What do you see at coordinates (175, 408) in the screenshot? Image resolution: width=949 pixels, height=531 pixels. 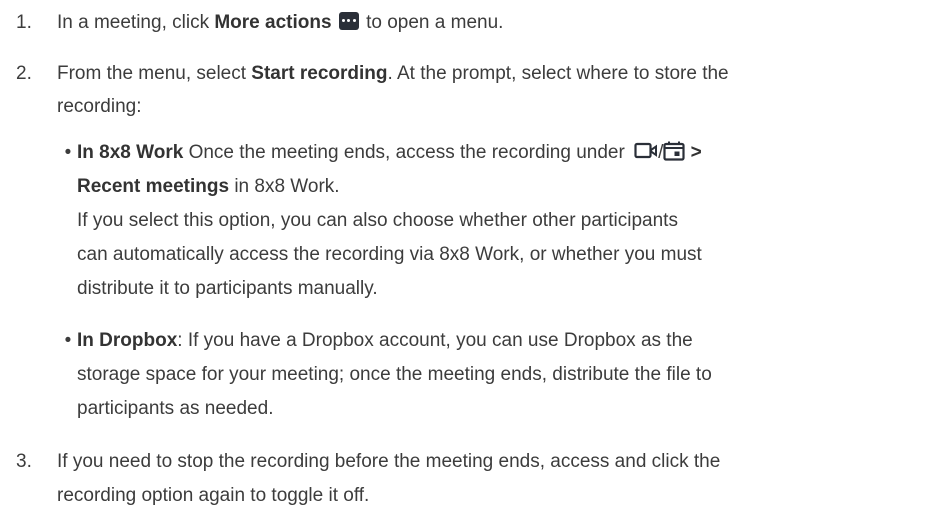 I see `option-dropbox-line: participants as needed.` at bounding box center [175, 408].